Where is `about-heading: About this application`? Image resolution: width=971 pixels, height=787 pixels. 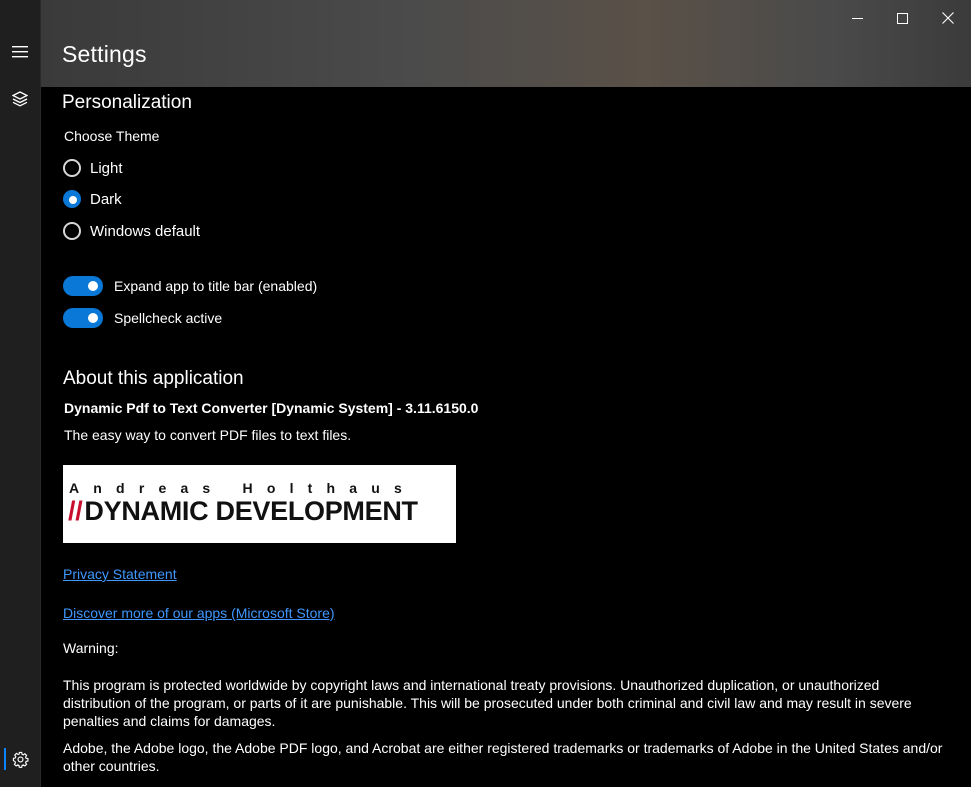 about-heading: About this application is located at coordinates (153, 378).